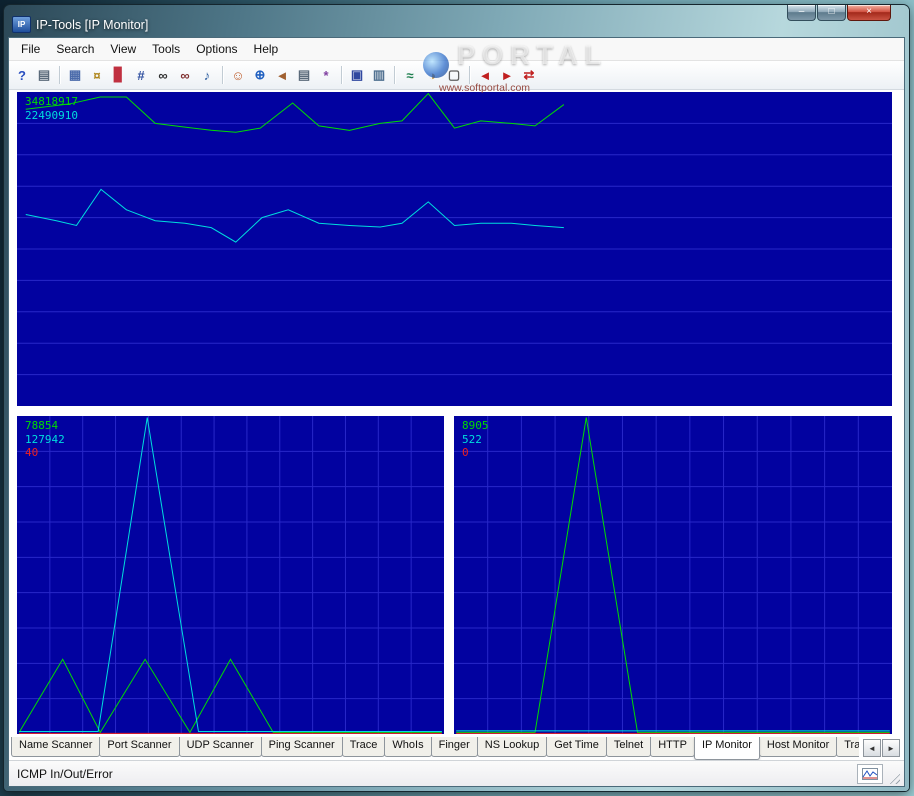 The width and height of the screenshot is (914, 796). What do you see at coordinates (726, 748) in the screenshot?
I see `tab-ip-monitor: IP Monitor` at bounding box center [726, 748].